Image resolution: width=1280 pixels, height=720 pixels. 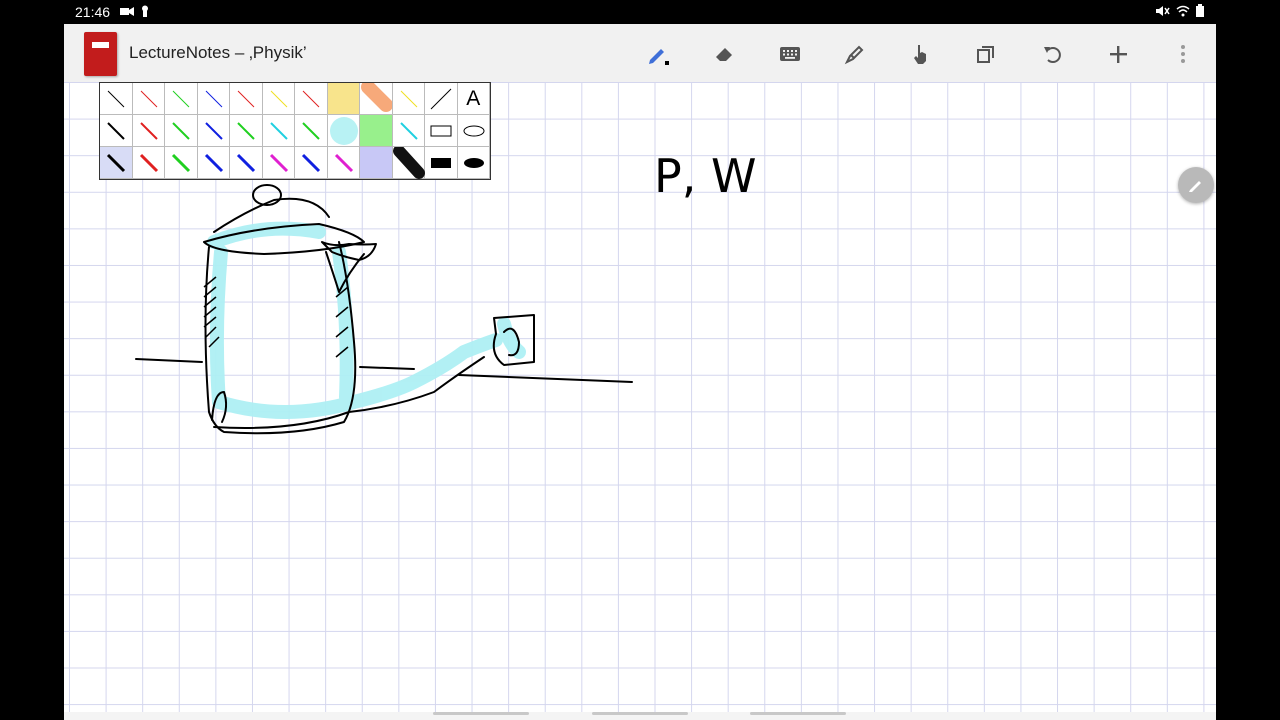 I want to click on pen-blue-thick, so click(x=213, y=163).